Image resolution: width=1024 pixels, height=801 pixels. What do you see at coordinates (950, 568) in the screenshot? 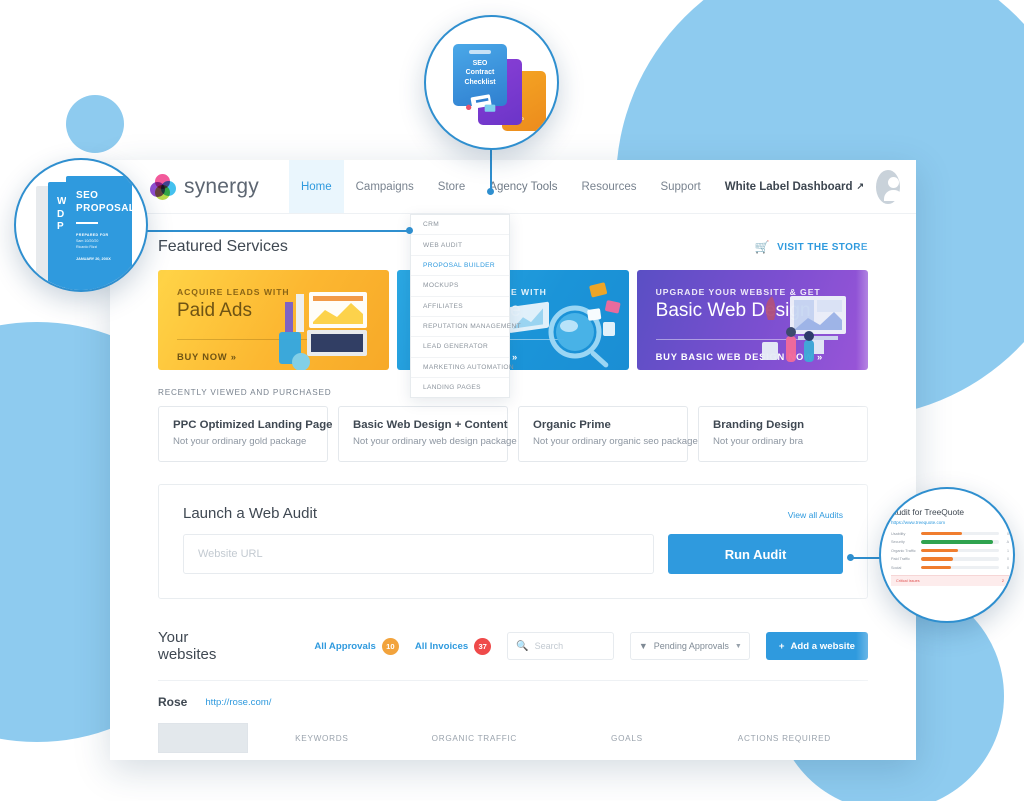
I see `audit-metric-social: Social 0` at bounding box center [950, 568].